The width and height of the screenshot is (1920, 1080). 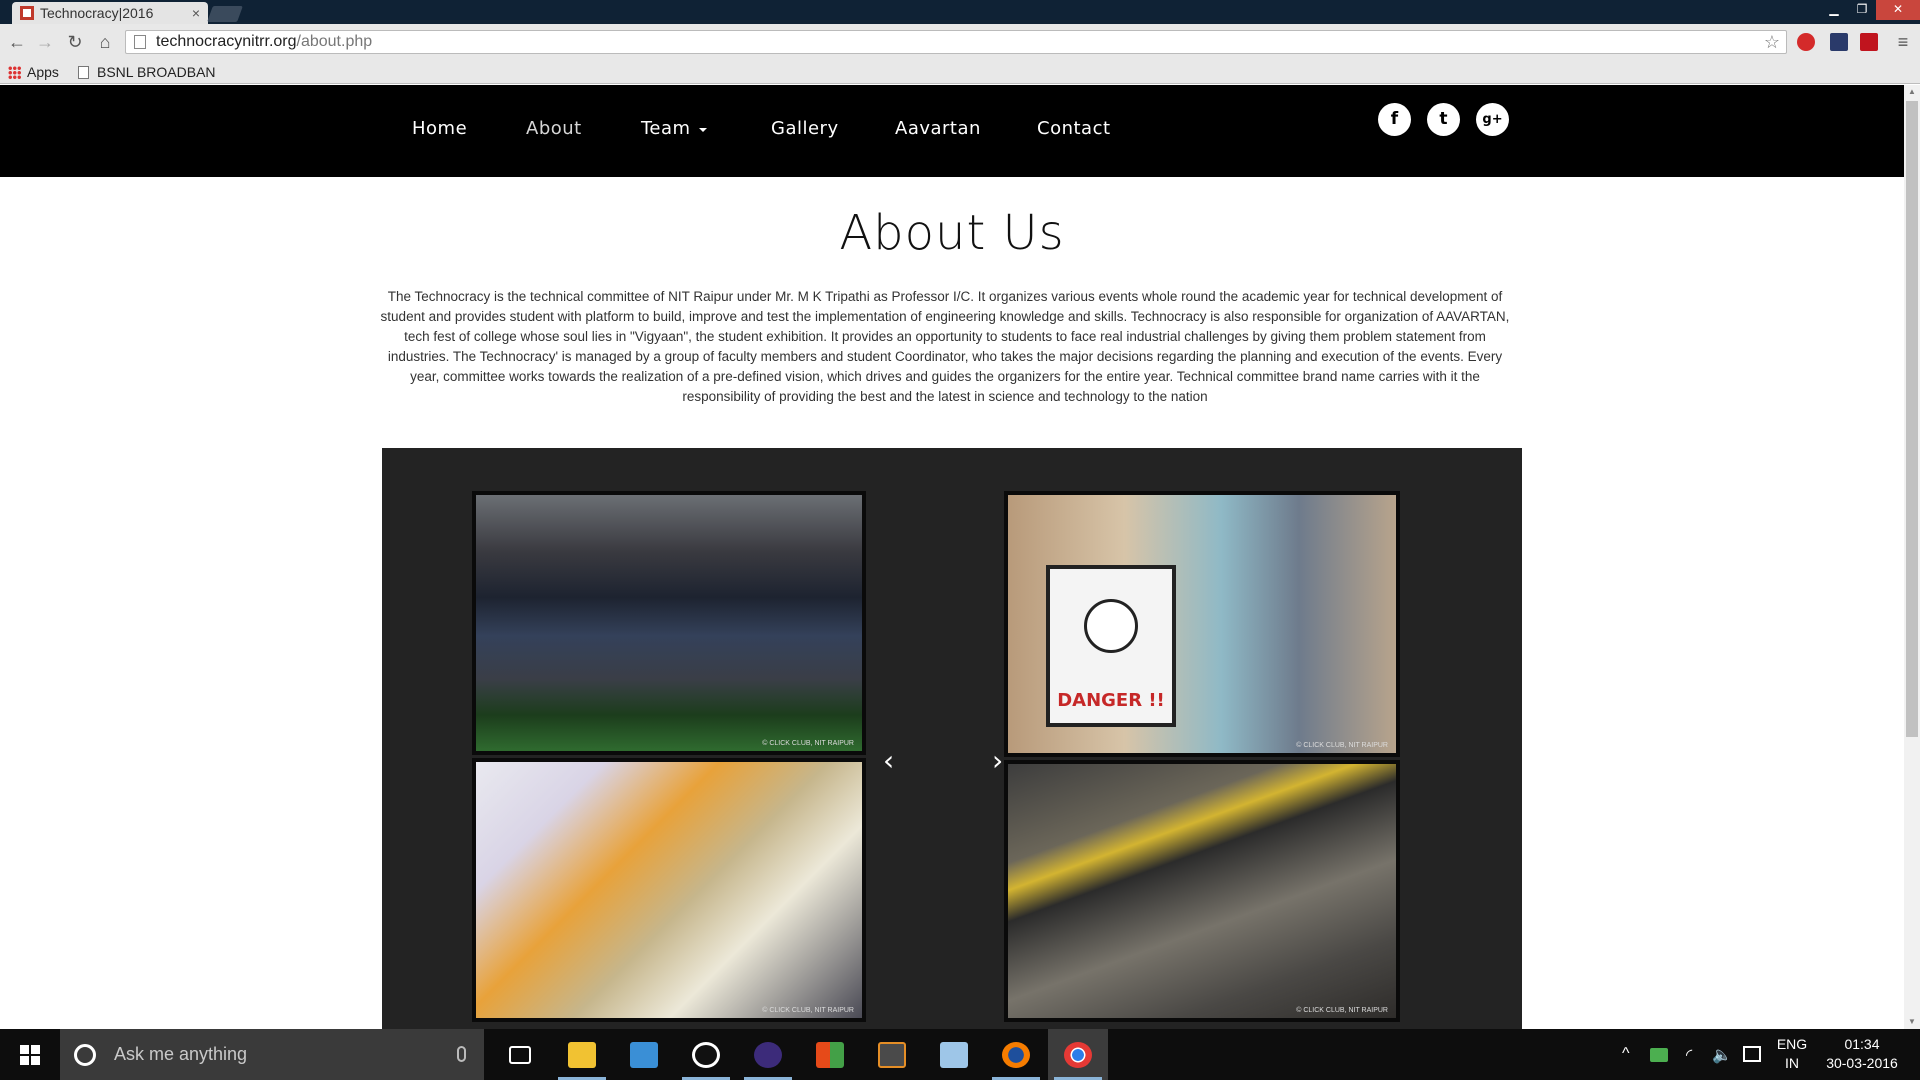 What do you see at coordinates (97, 13) in the screenshot?
I see `tab-title: Technocracy|2016` at bounding box center [97, 13].